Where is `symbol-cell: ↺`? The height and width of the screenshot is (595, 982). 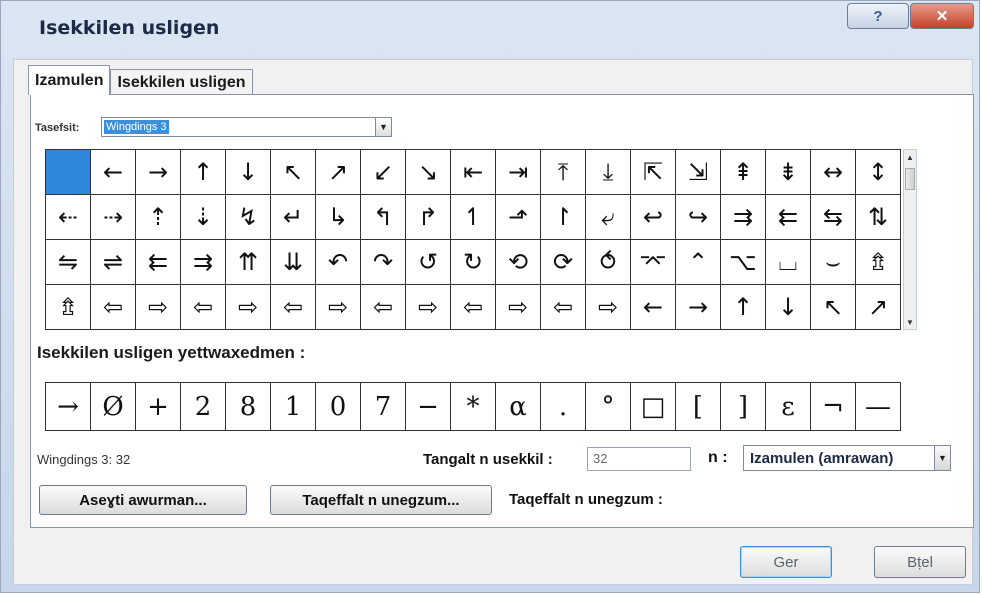 symbol-cell: ↺ is located at coordinates (428, 262).